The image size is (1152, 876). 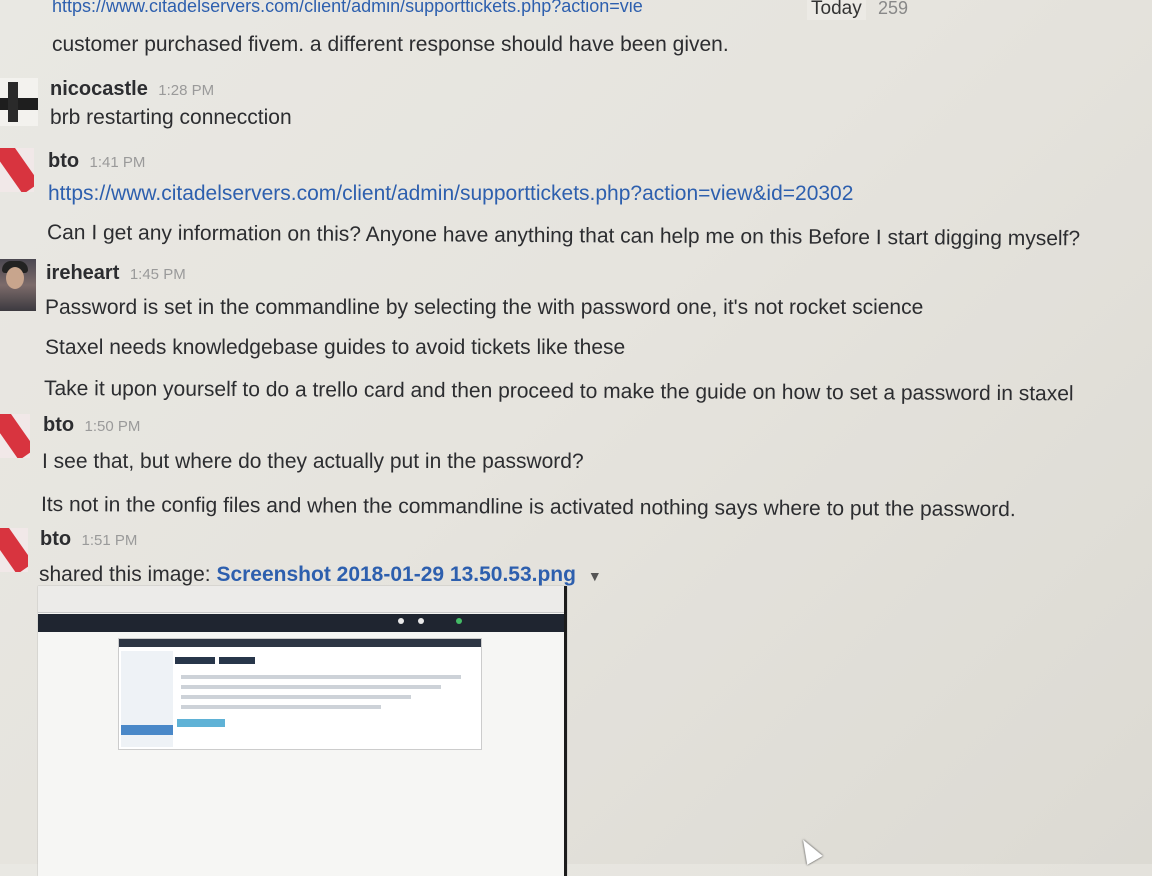 I want to click on shared-file-prefix: shared this image:, so click(x=125, y=574).